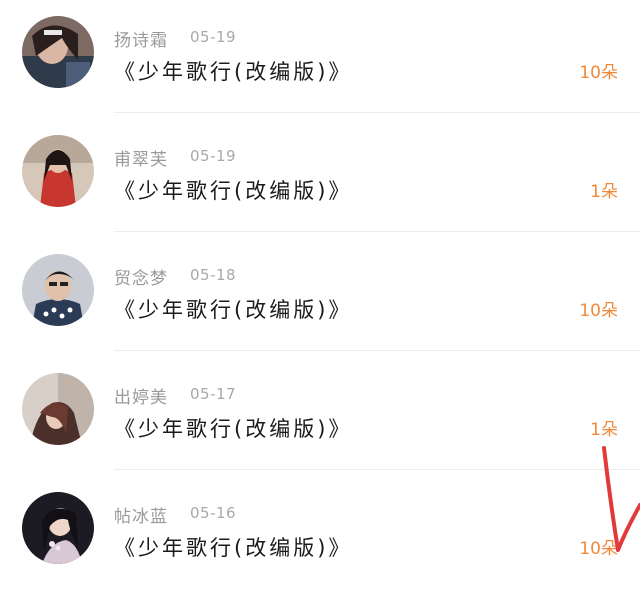 This screenshot has height=595, width=640. I want to click on gift-date: 05-16, so click(213, 513).